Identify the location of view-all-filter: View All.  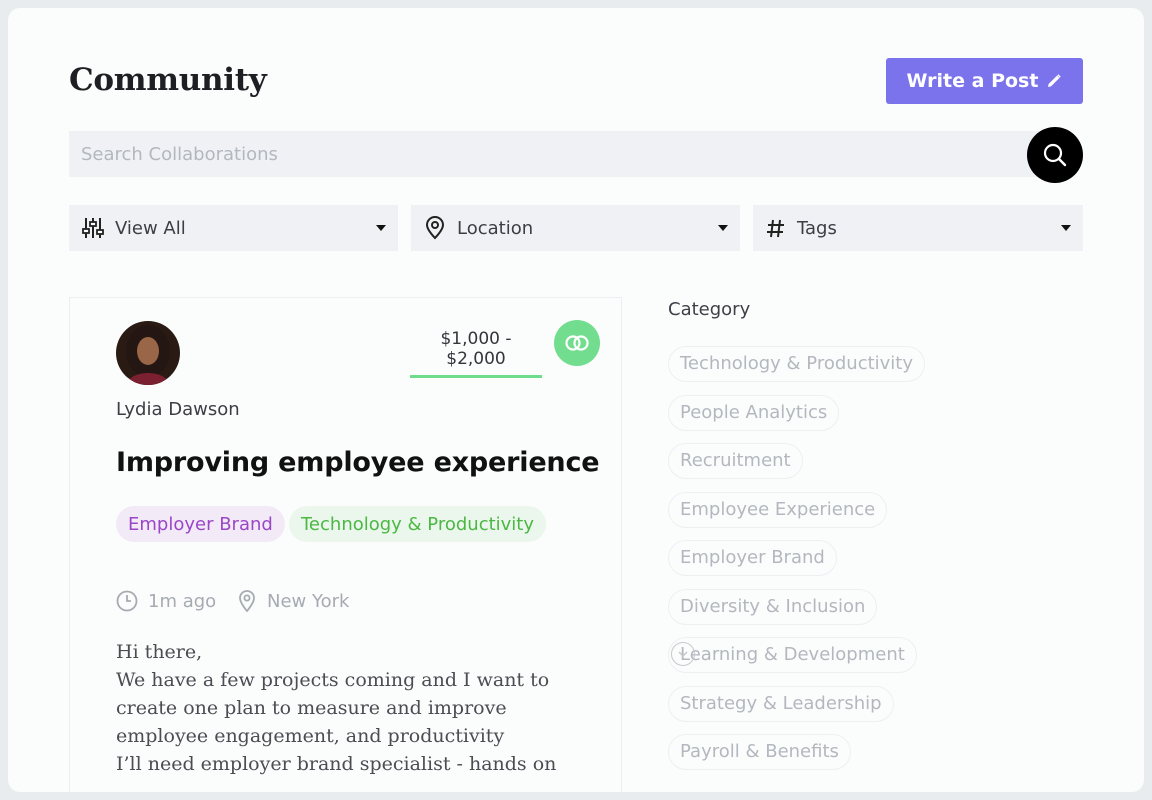
(233, 228).